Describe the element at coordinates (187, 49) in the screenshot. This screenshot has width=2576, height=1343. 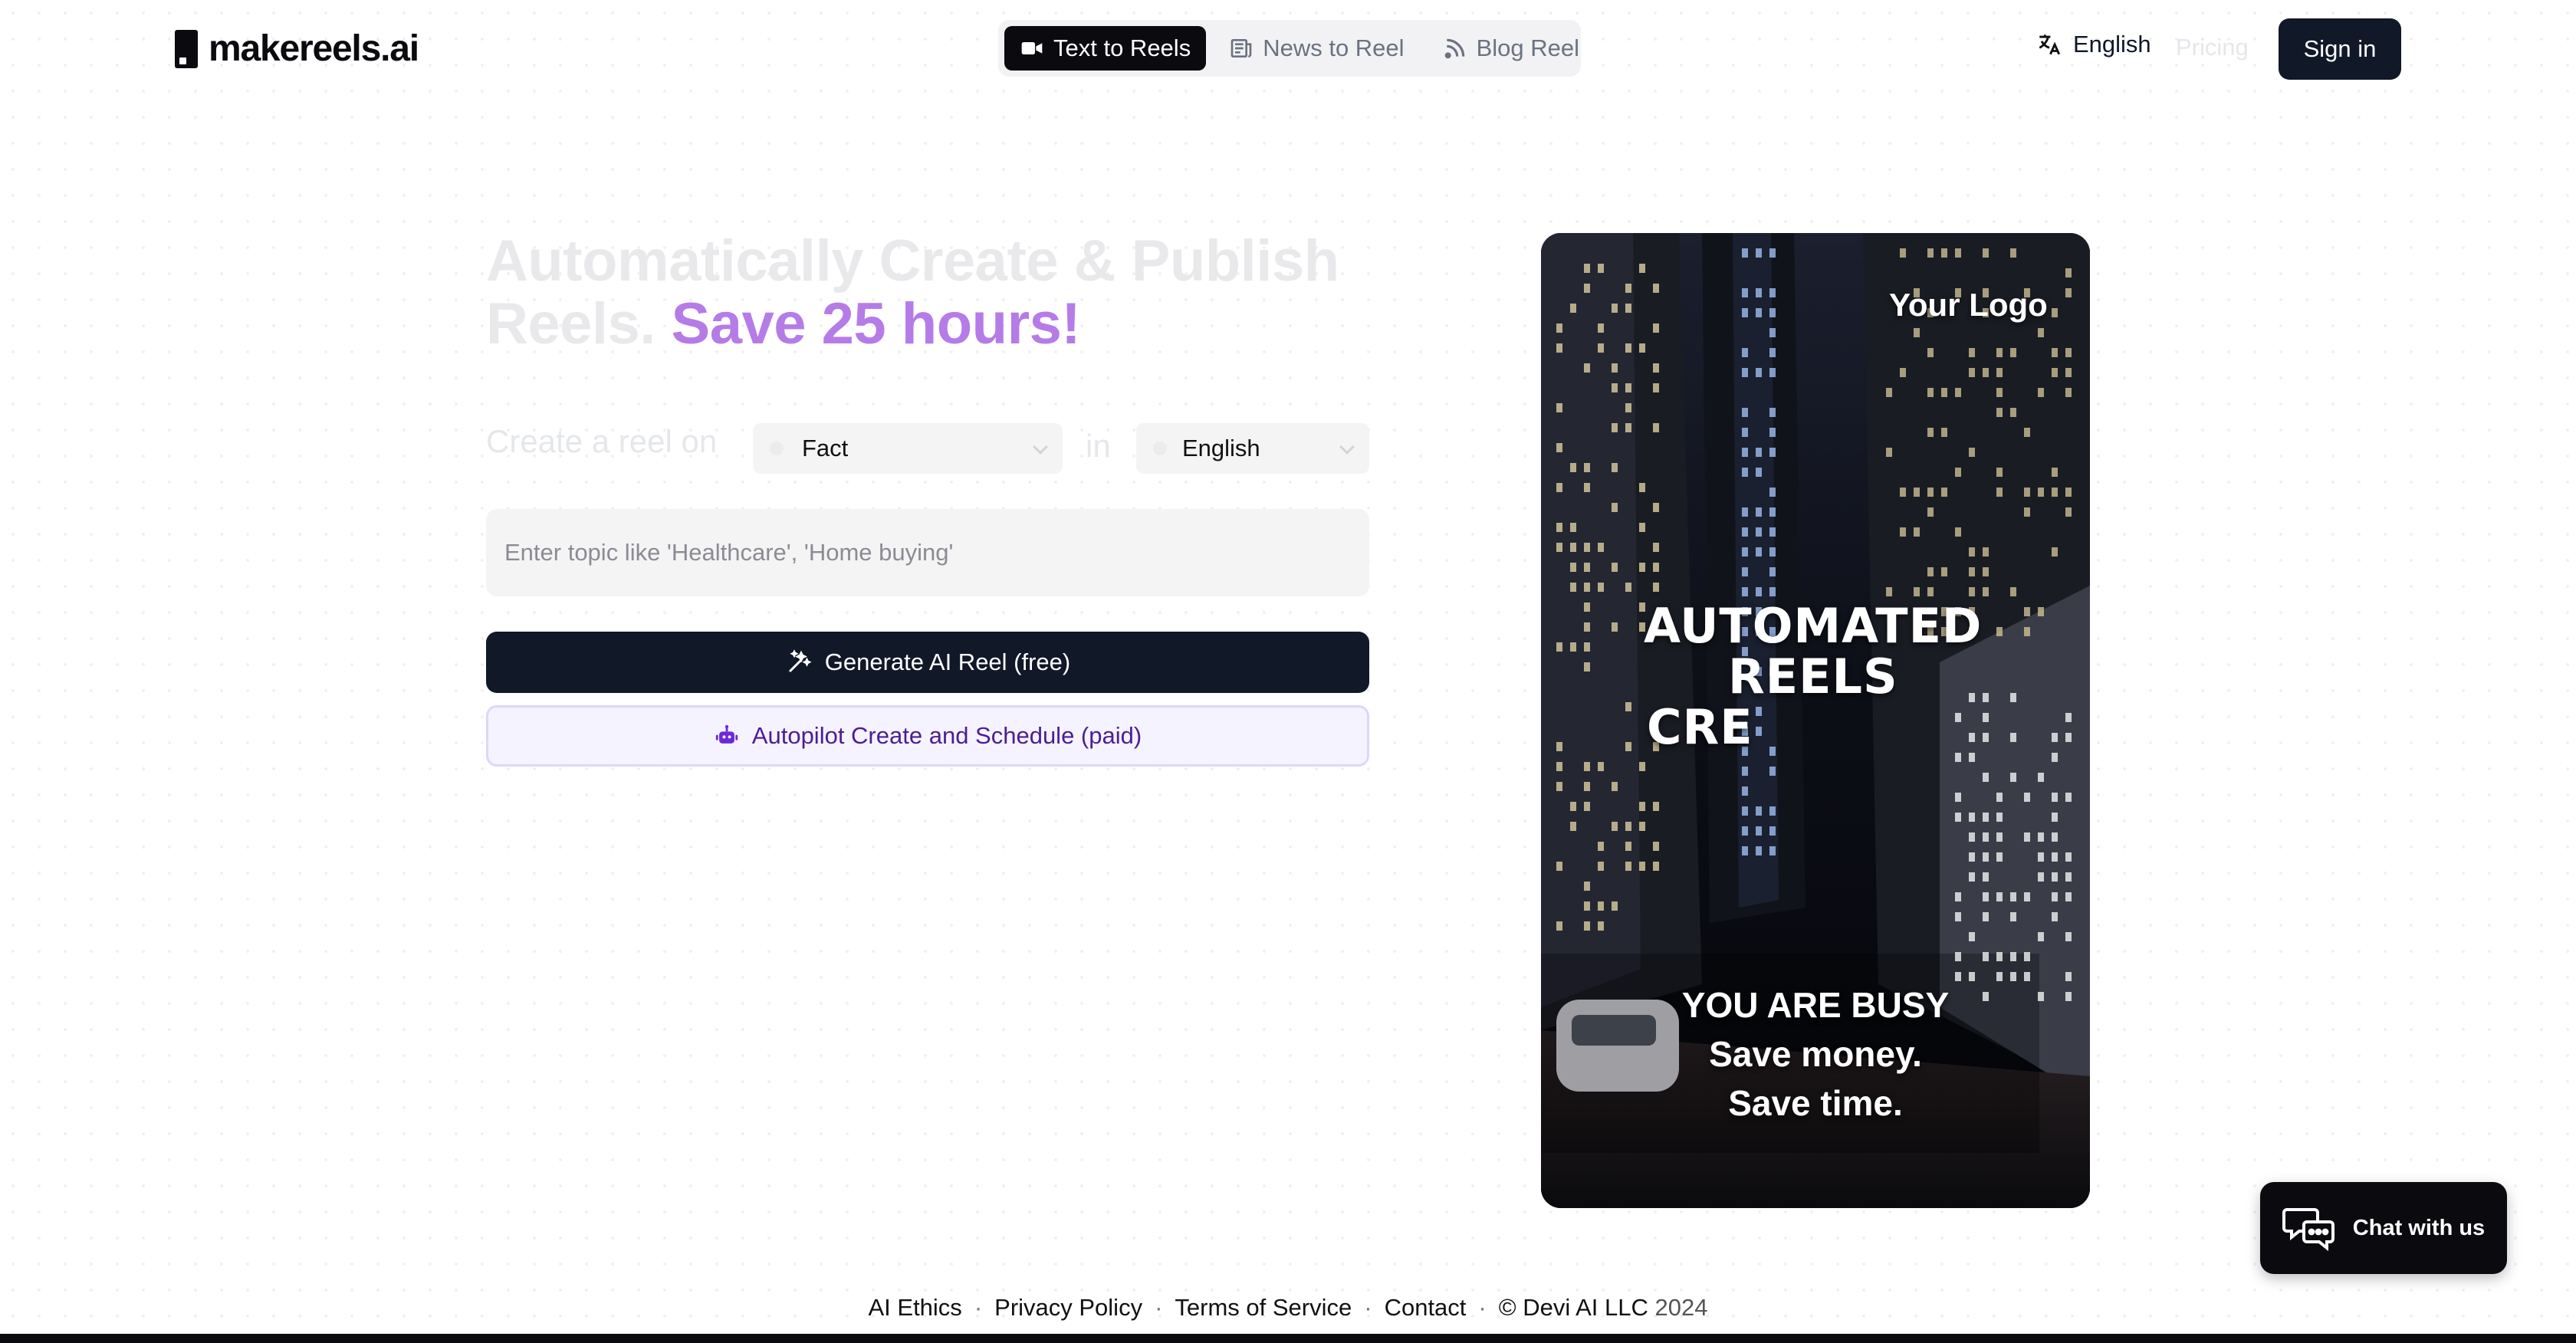
I see `logo-mark-icon` at that location.